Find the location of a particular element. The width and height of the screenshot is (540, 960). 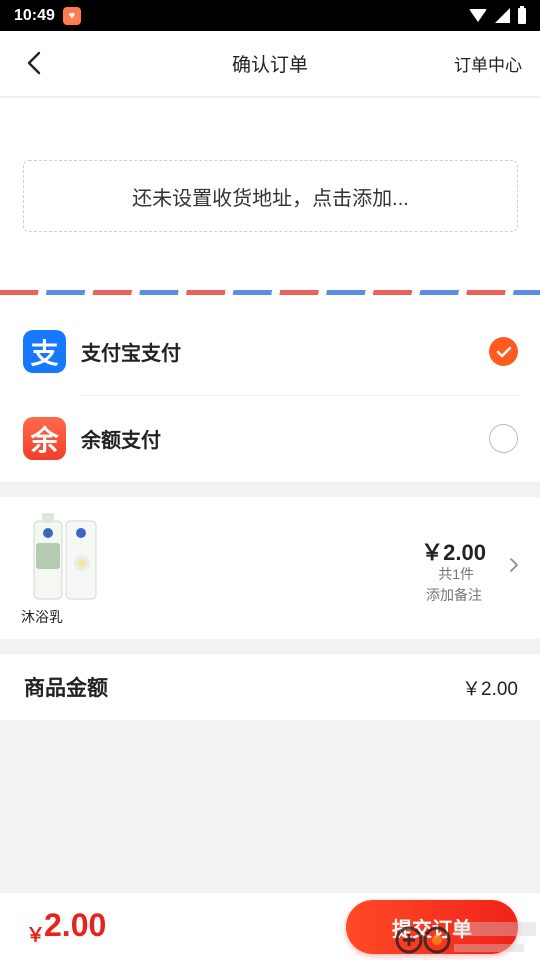

signal-icon is located at coordinates (502, 15).